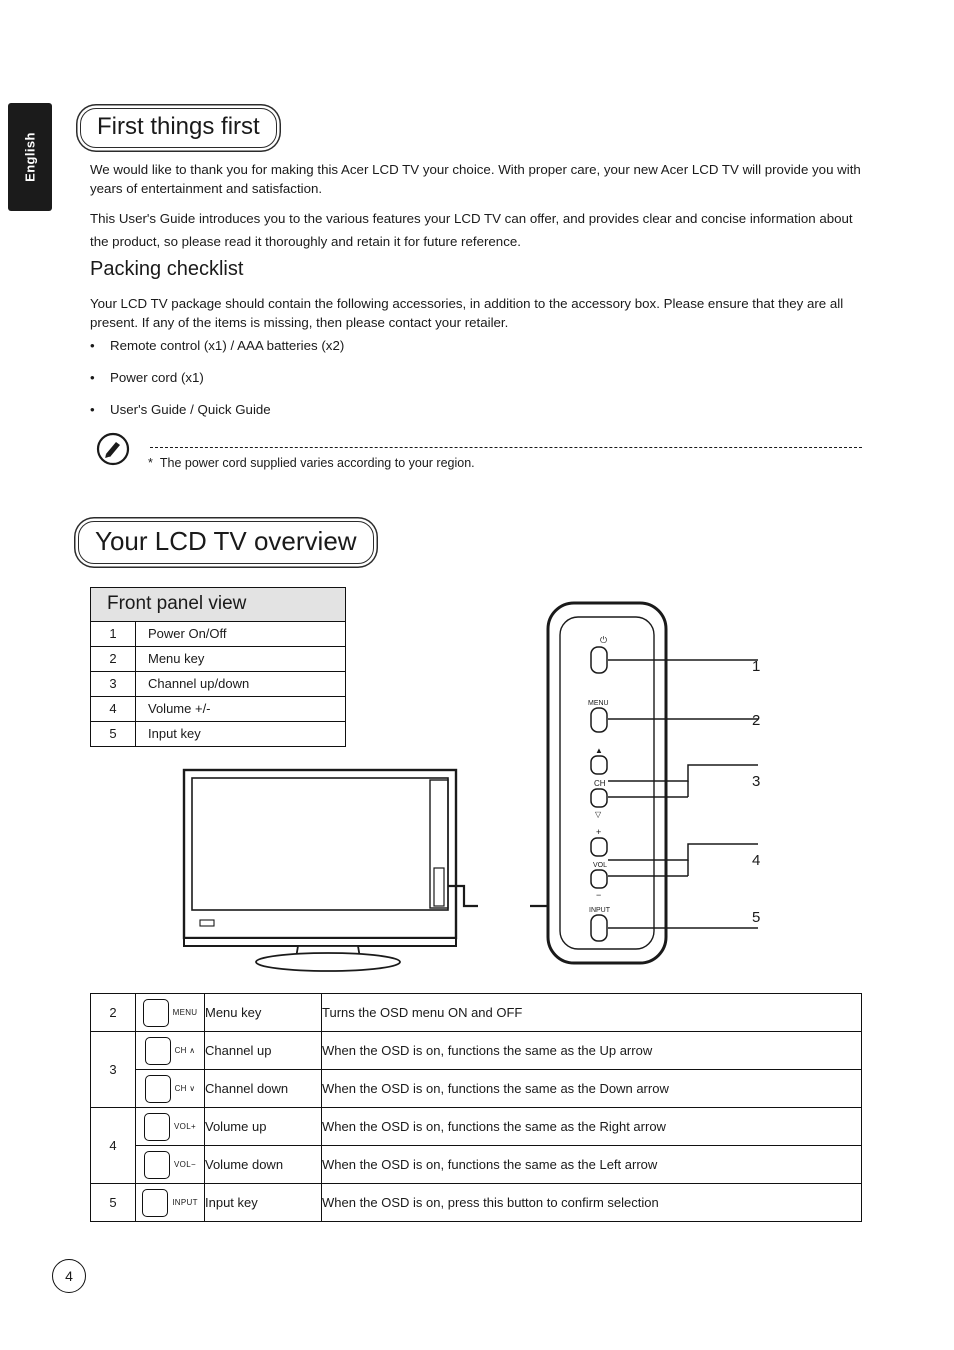  What do you see at coordinates (157, 1088) in the screenshot?
I see `channel-down-key-icon` at bounding box center [157, 1088].